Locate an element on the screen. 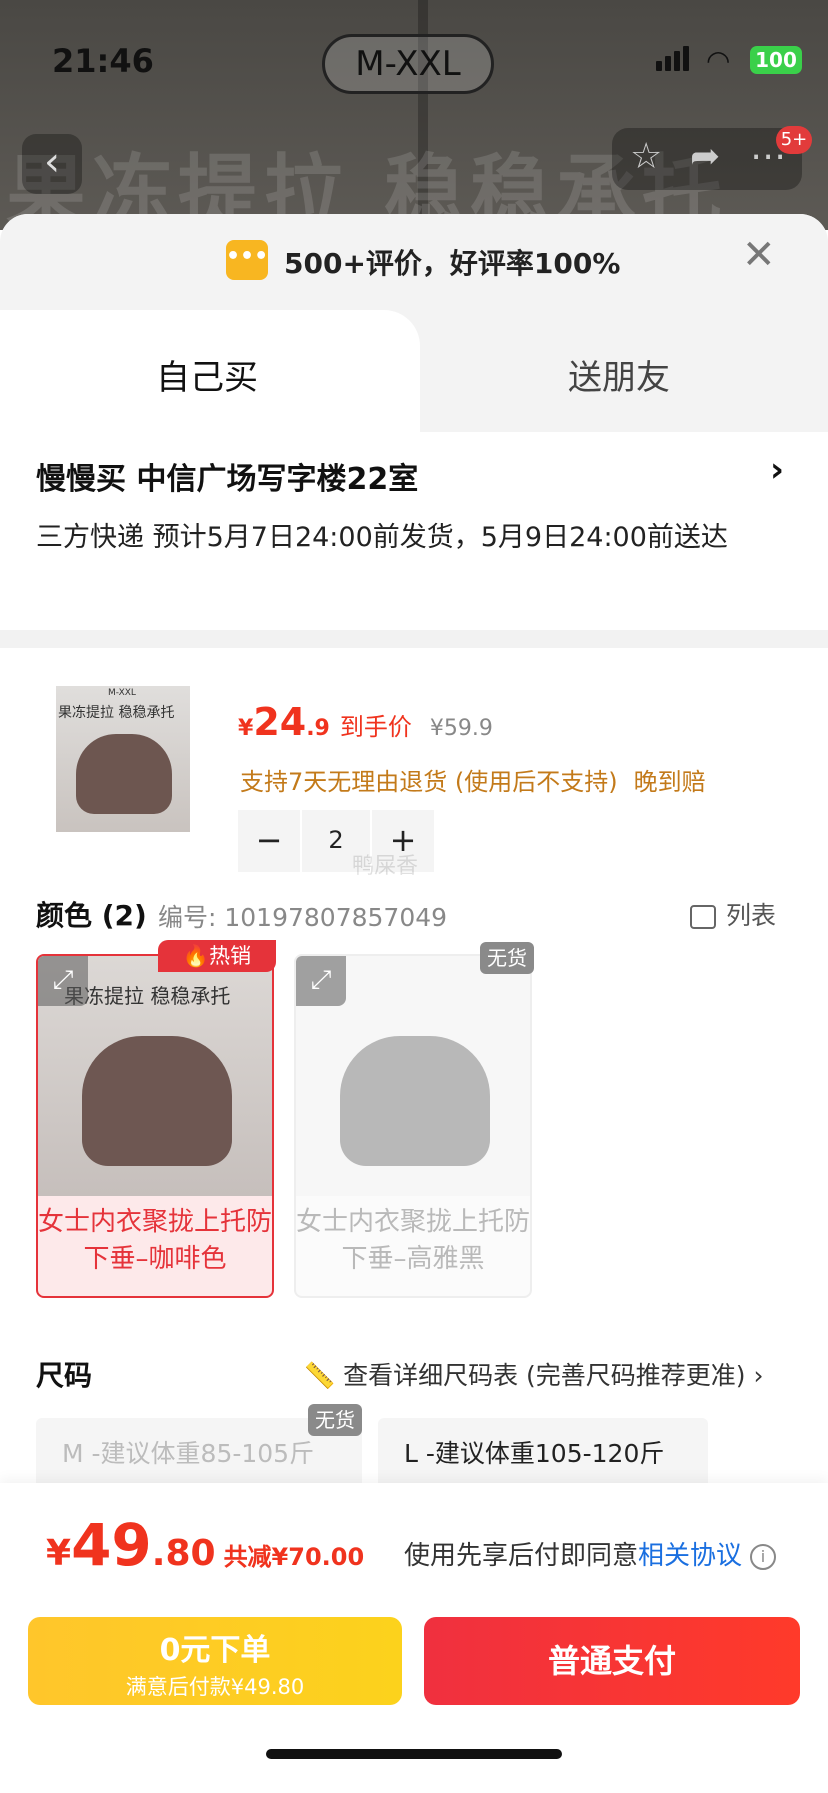 The width and height of the screenshot is (828, 1793). back-button: ‹ is located at coordinates (52, 164).